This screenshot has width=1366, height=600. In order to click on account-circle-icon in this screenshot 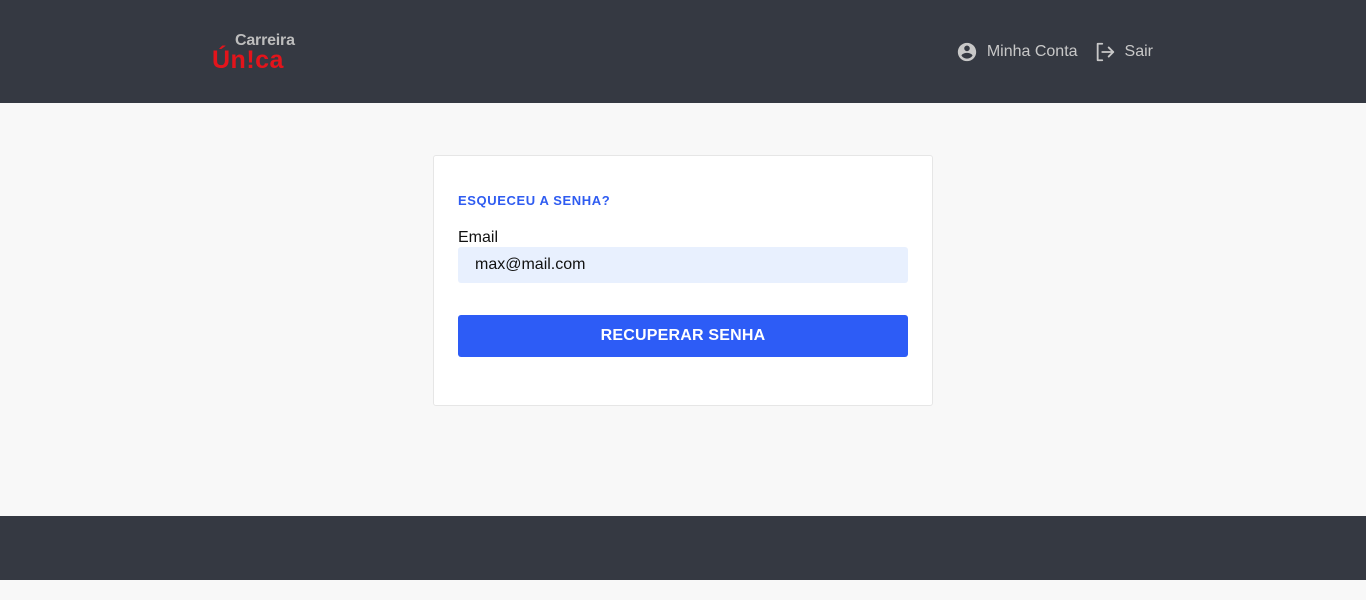, I will do `click(967, 52)`.